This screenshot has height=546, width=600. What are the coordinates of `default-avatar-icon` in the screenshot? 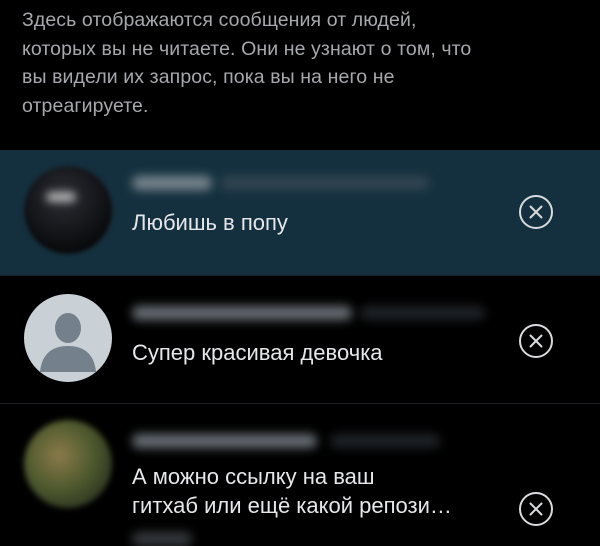 It's located at (68, 338).